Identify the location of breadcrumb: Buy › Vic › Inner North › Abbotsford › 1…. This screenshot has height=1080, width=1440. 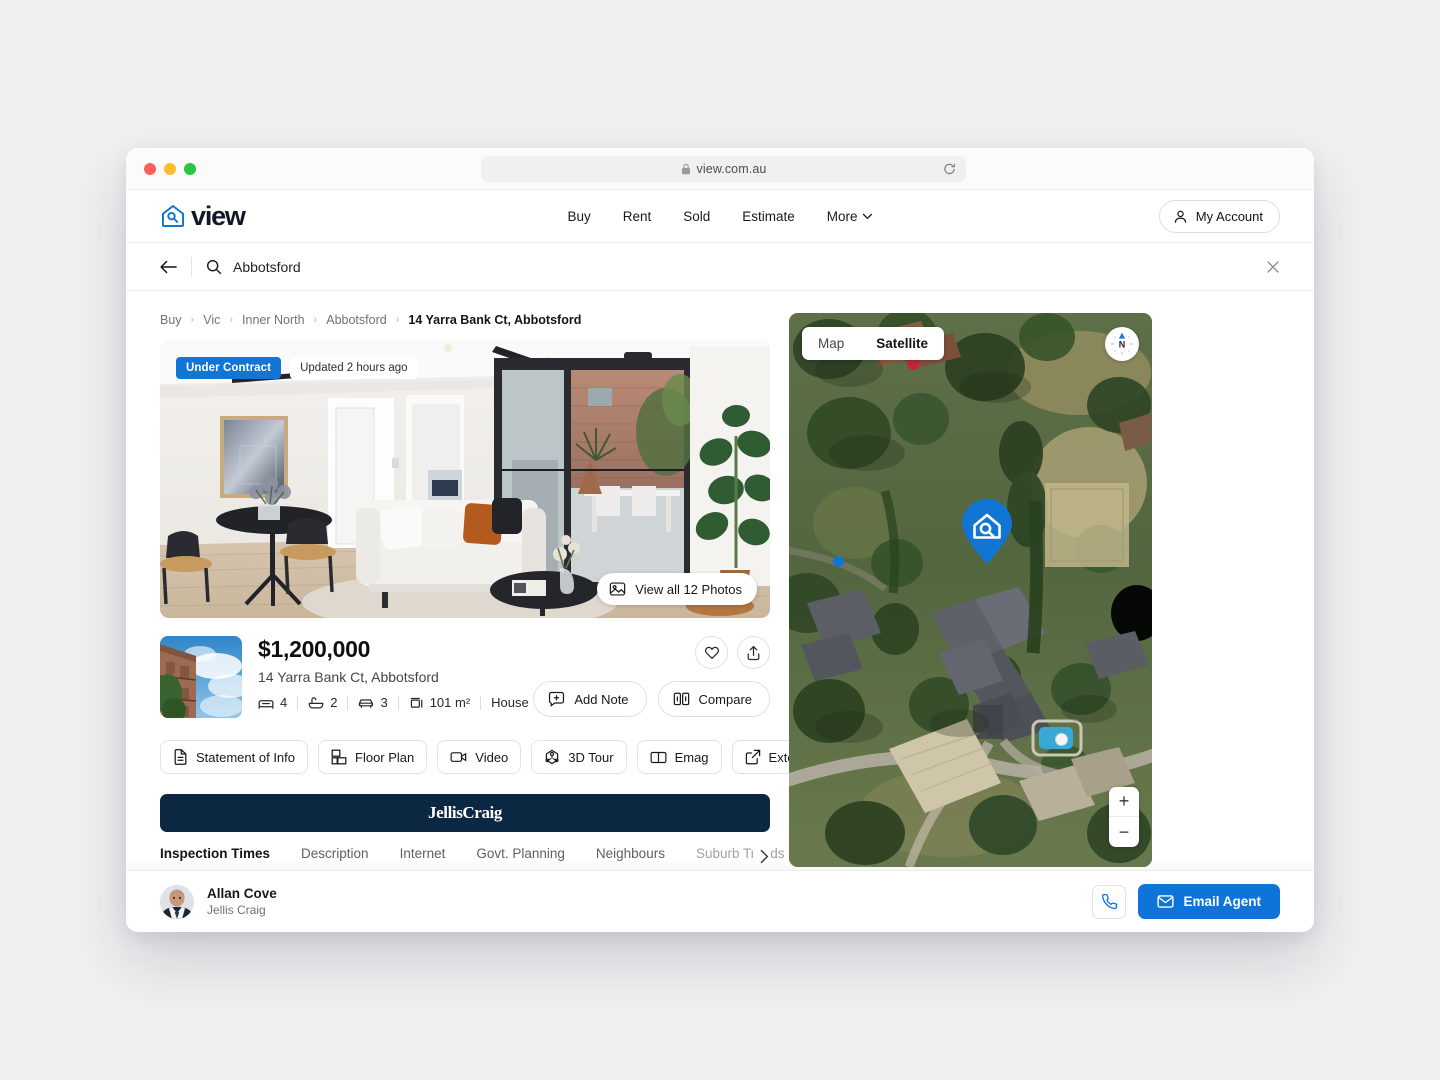
(465, 320).